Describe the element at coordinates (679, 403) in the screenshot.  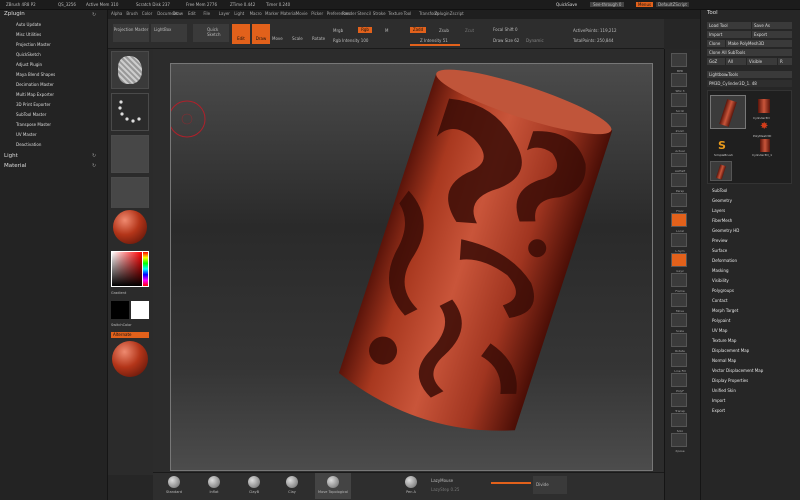
I see `shelf-button-transp: Transp` at that location.